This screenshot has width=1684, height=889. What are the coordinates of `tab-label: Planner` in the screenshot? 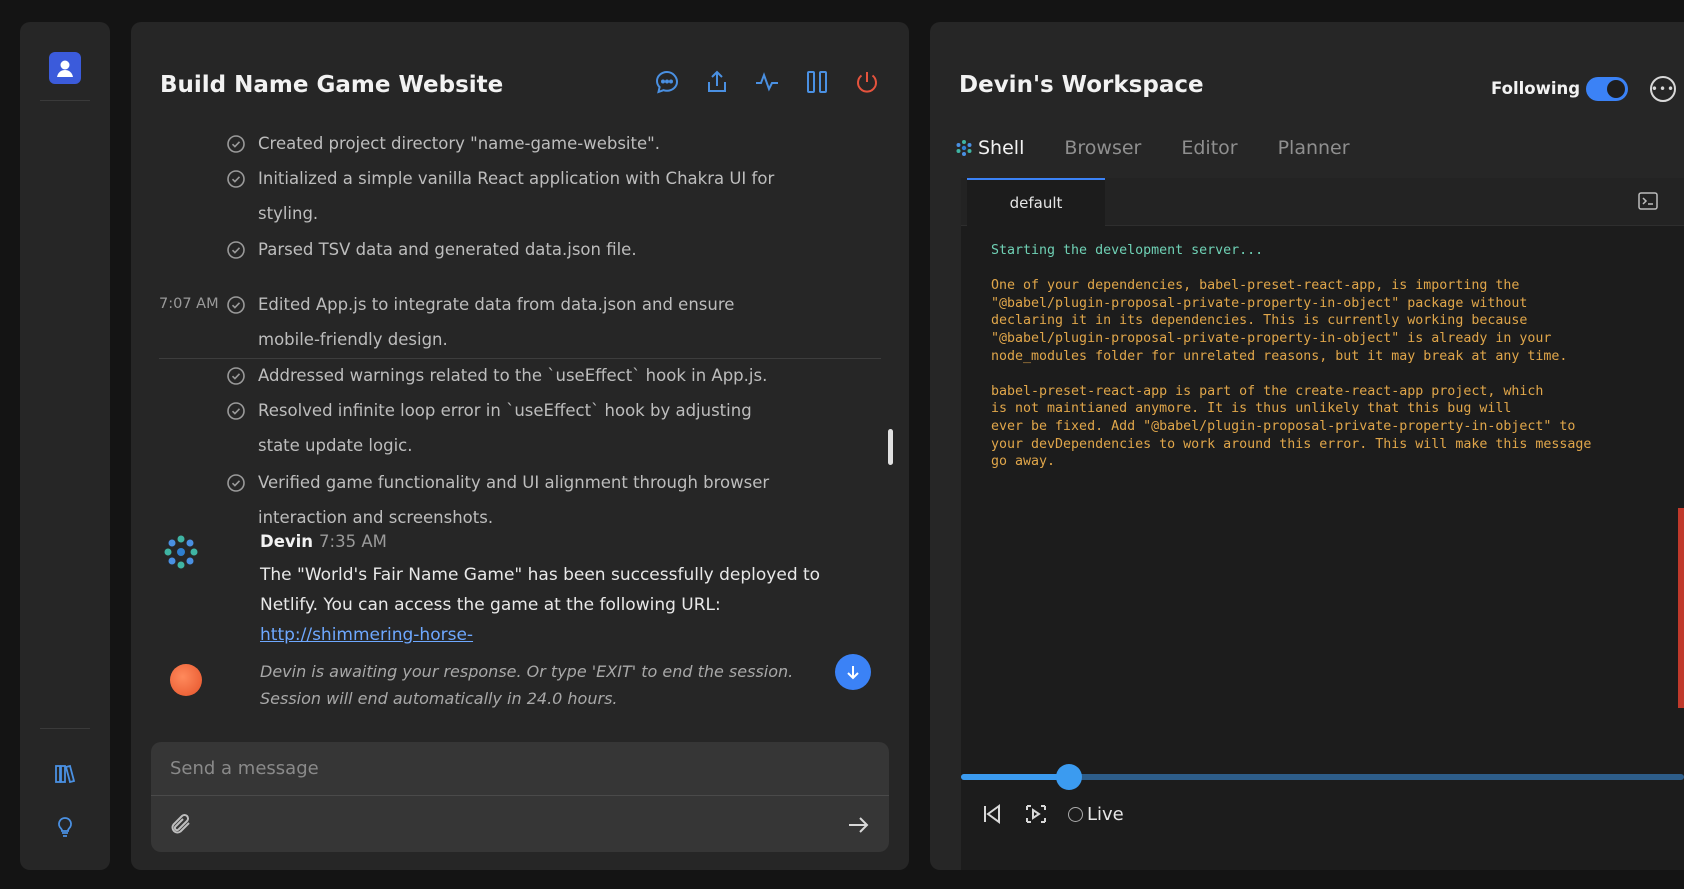 It's located at (1313, 148).